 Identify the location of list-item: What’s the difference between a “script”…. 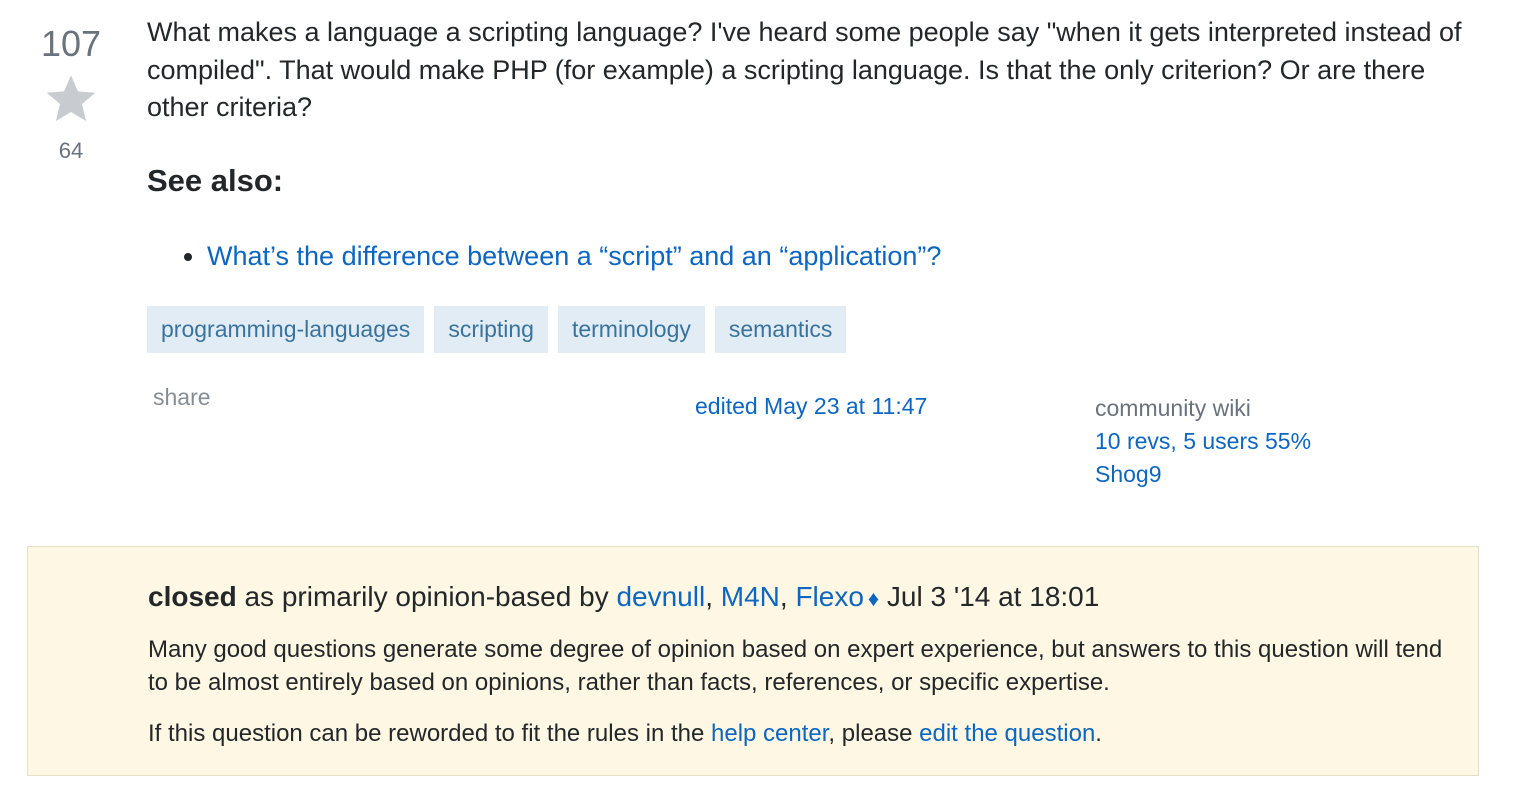
(837, 256).